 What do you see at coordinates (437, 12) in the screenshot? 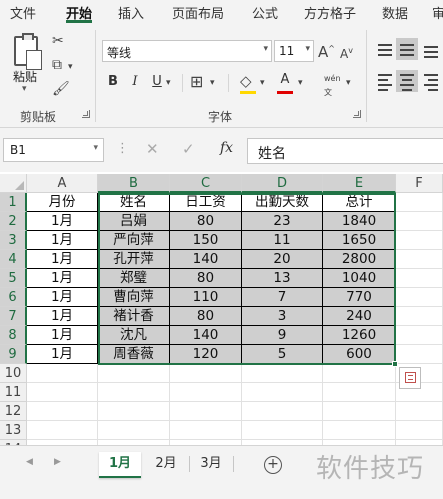
I see `tab-review: 审` at bounding box center [437, 12].